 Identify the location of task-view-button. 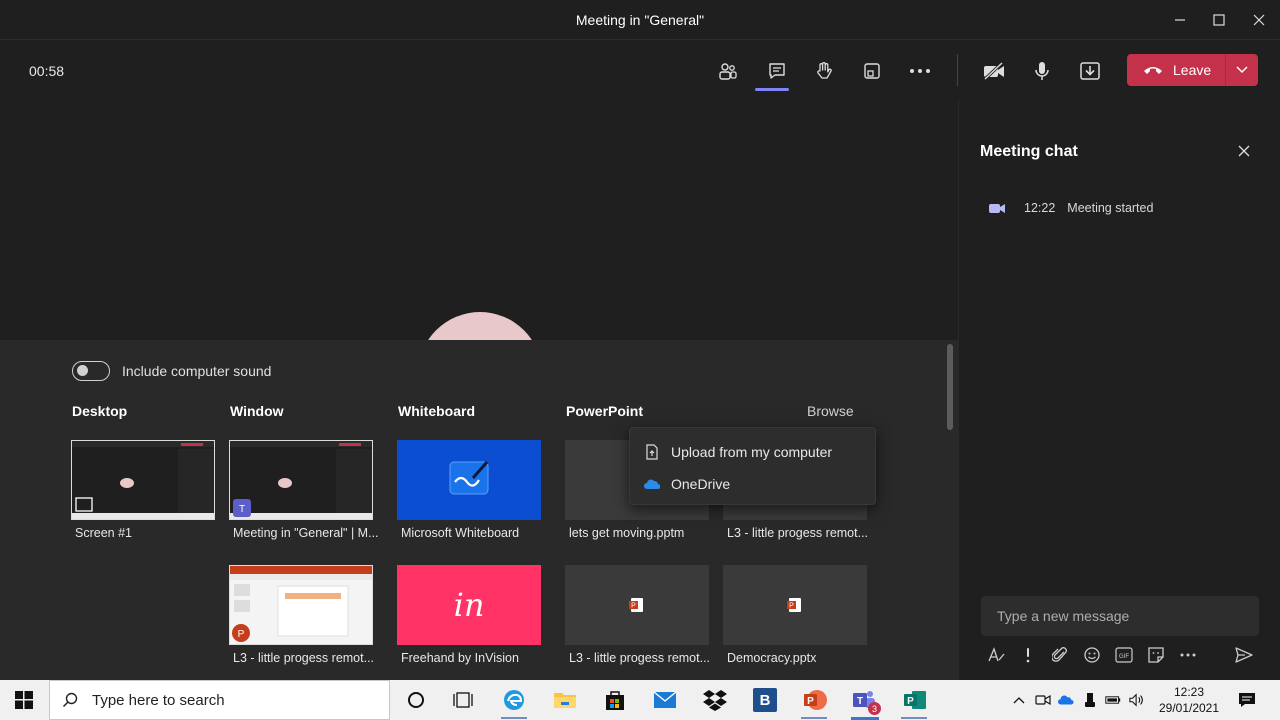
(463, 700).